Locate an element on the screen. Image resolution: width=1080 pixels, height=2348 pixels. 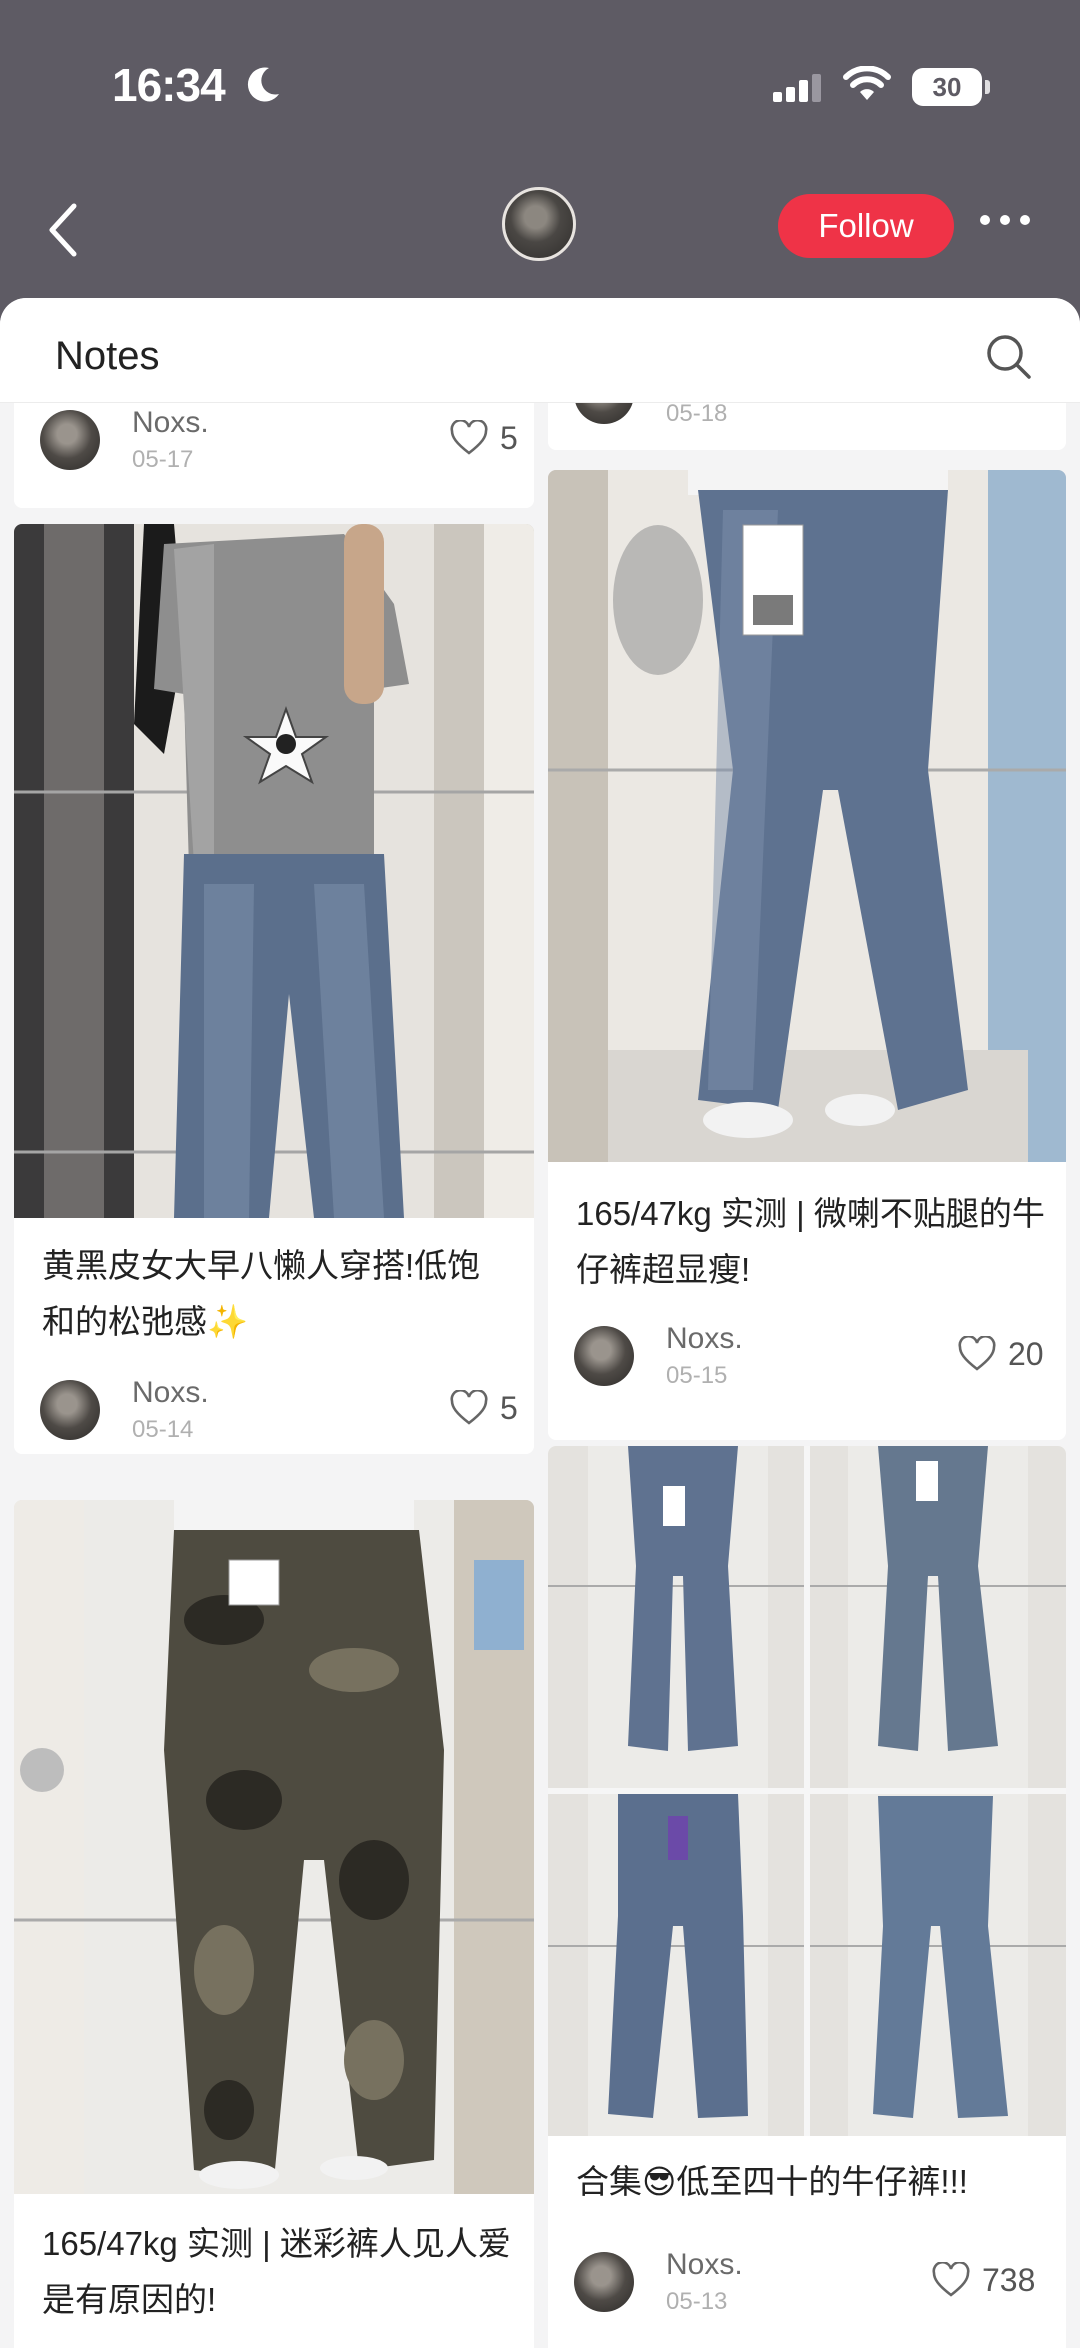
note-date: 05-17 is located at coordinates (163, 459).